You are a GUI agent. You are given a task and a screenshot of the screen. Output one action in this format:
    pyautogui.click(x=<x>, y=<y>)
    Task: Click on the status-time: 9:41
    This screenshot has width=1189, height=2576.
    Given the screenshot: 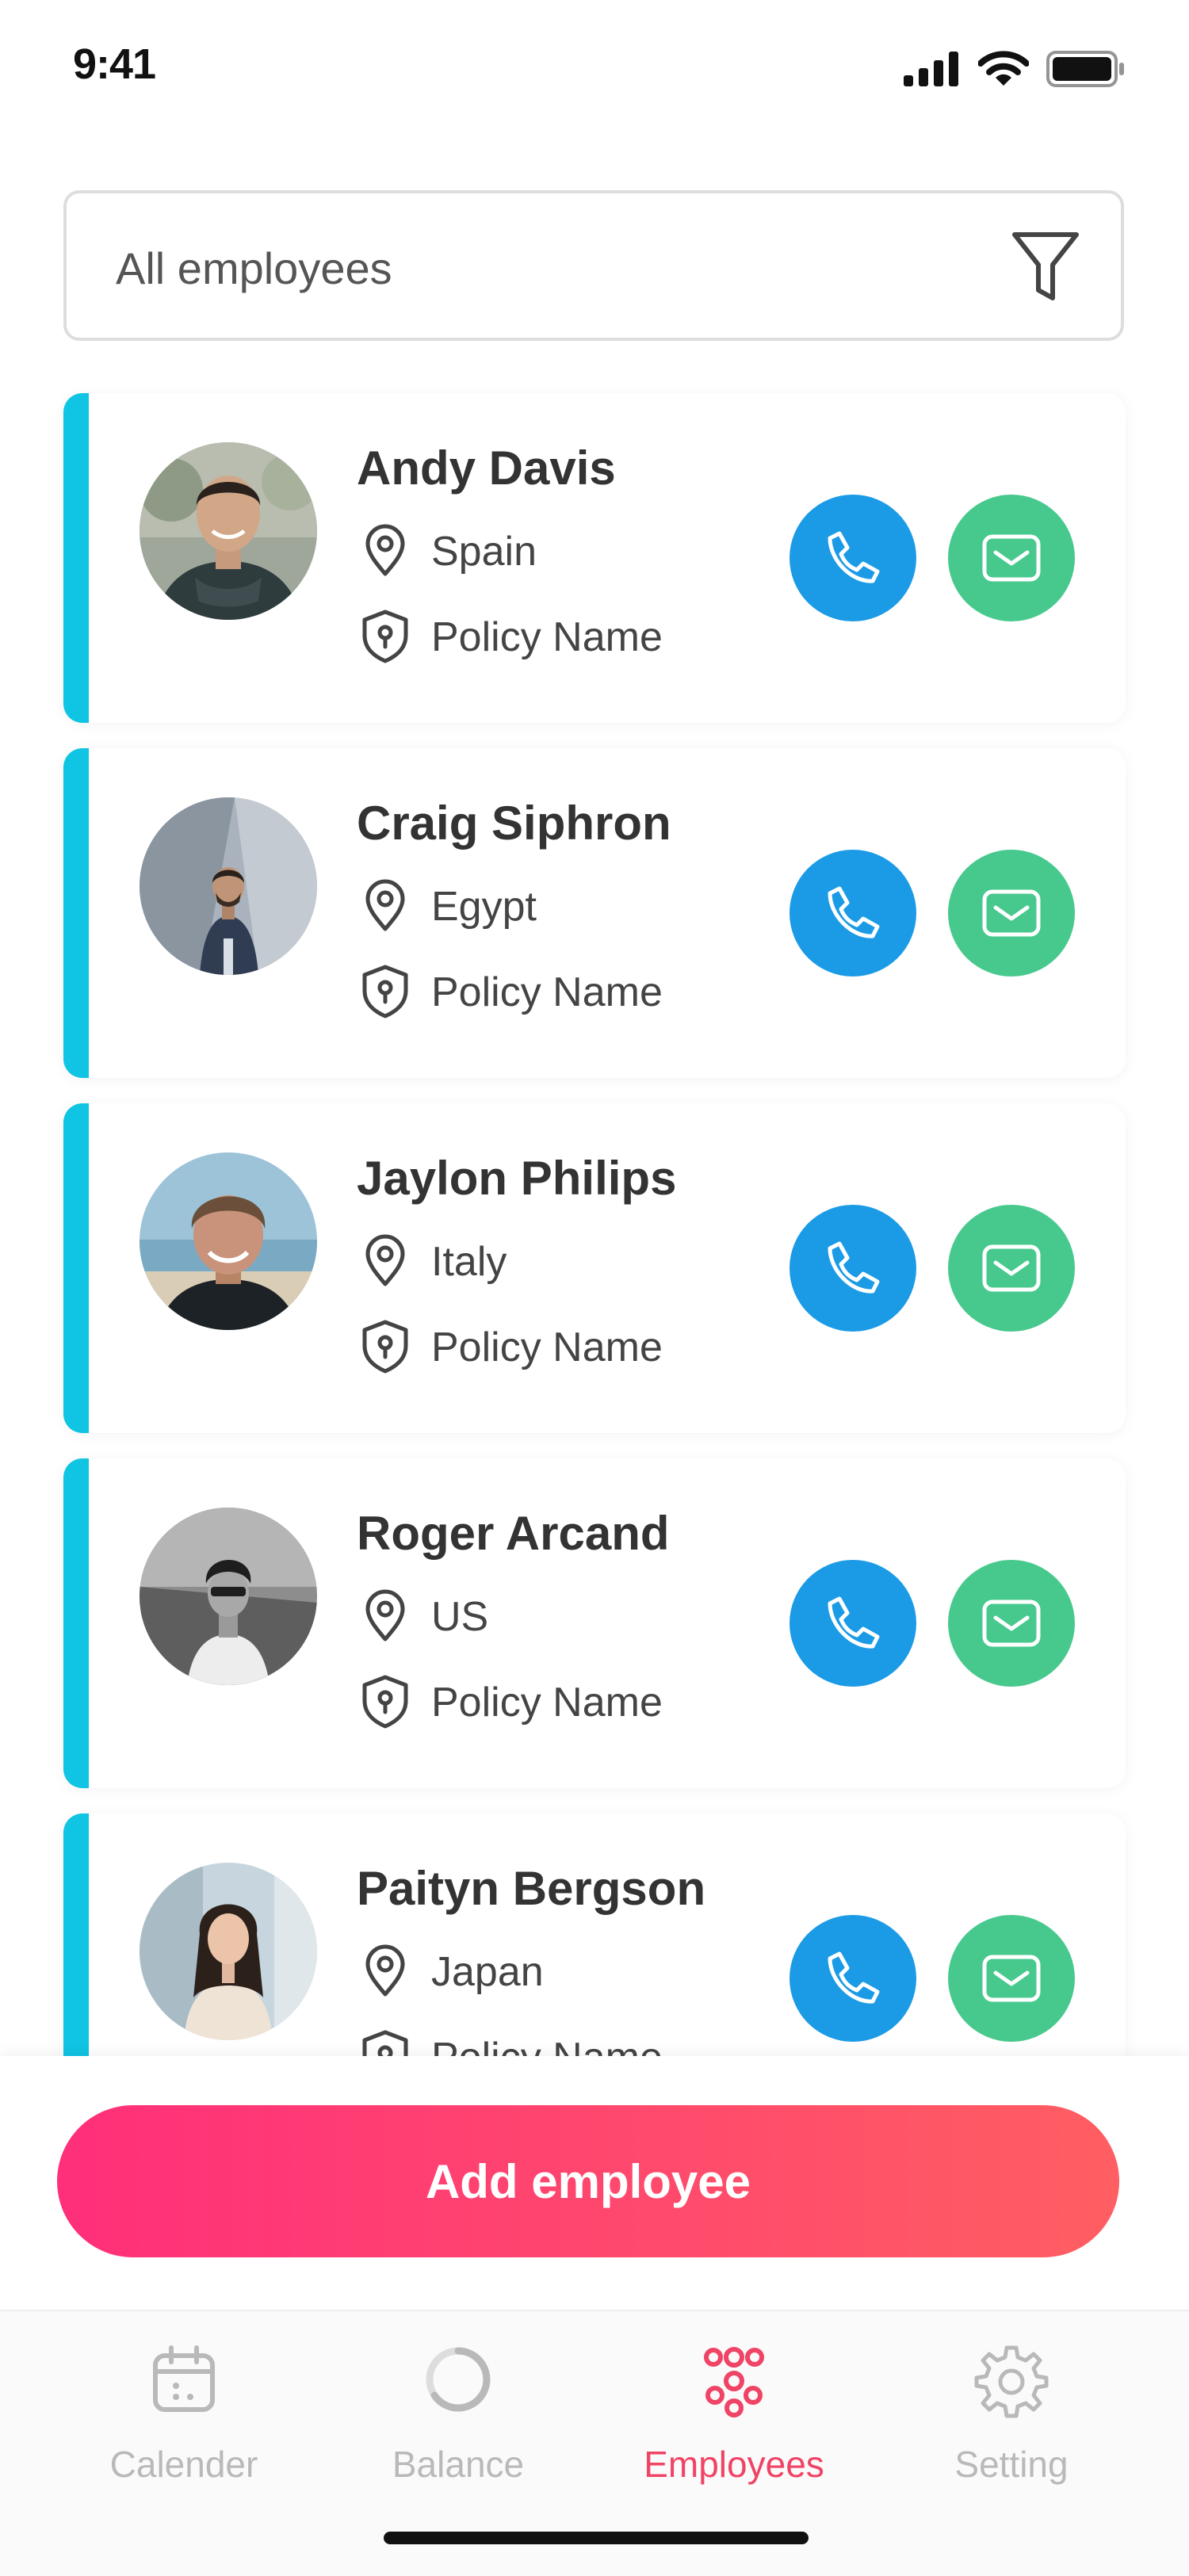 What is the action you would take?
    pyautogui.click(x=114, y=64)
    